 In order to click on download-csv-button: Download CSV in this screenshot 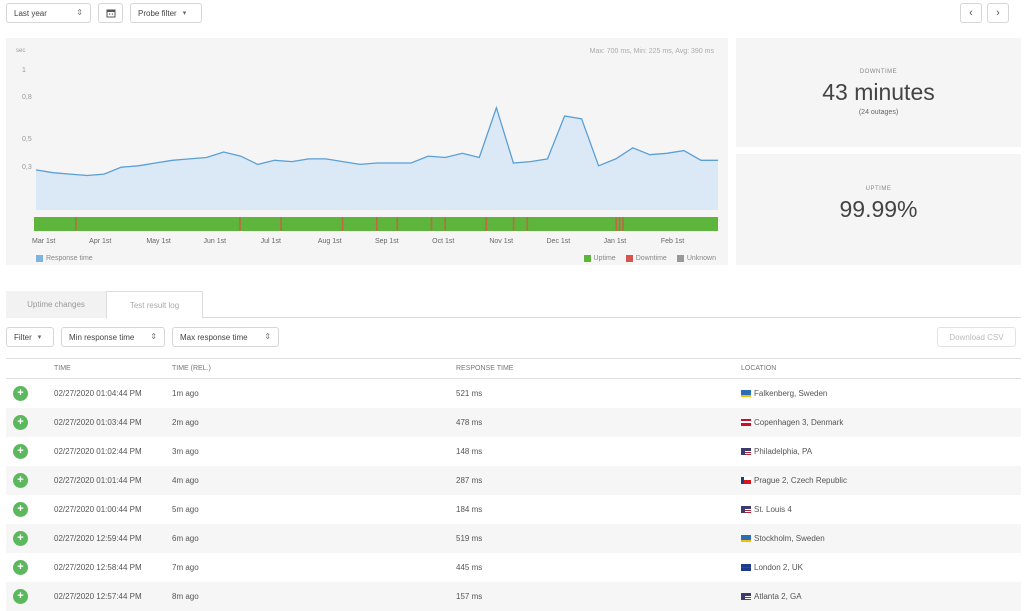, I will do `click(976, 337)`.